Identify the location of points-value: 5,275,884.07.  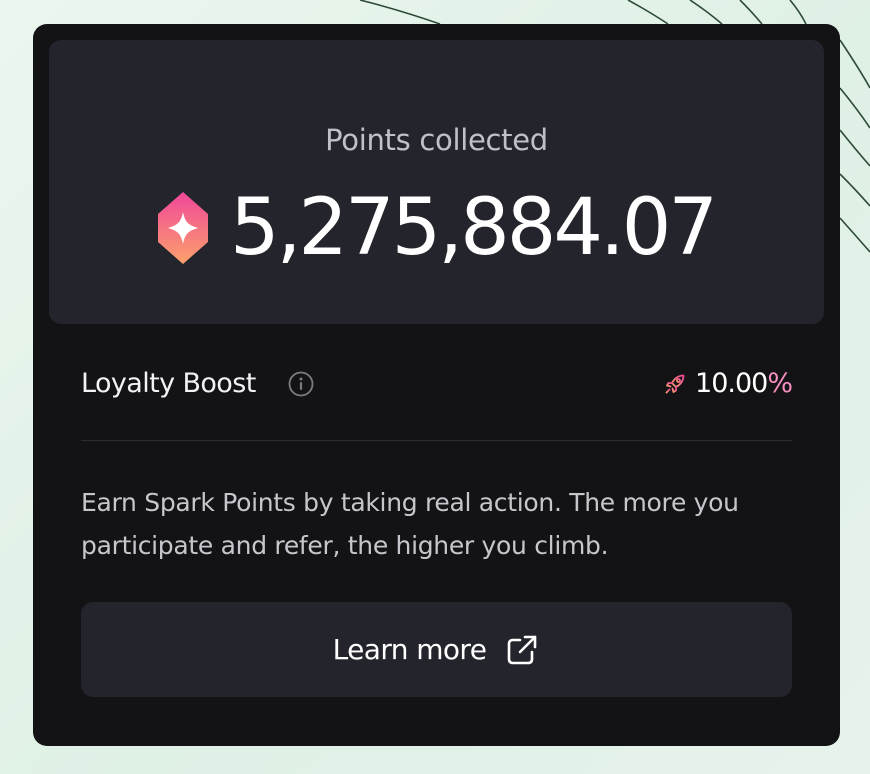
(473, 228).